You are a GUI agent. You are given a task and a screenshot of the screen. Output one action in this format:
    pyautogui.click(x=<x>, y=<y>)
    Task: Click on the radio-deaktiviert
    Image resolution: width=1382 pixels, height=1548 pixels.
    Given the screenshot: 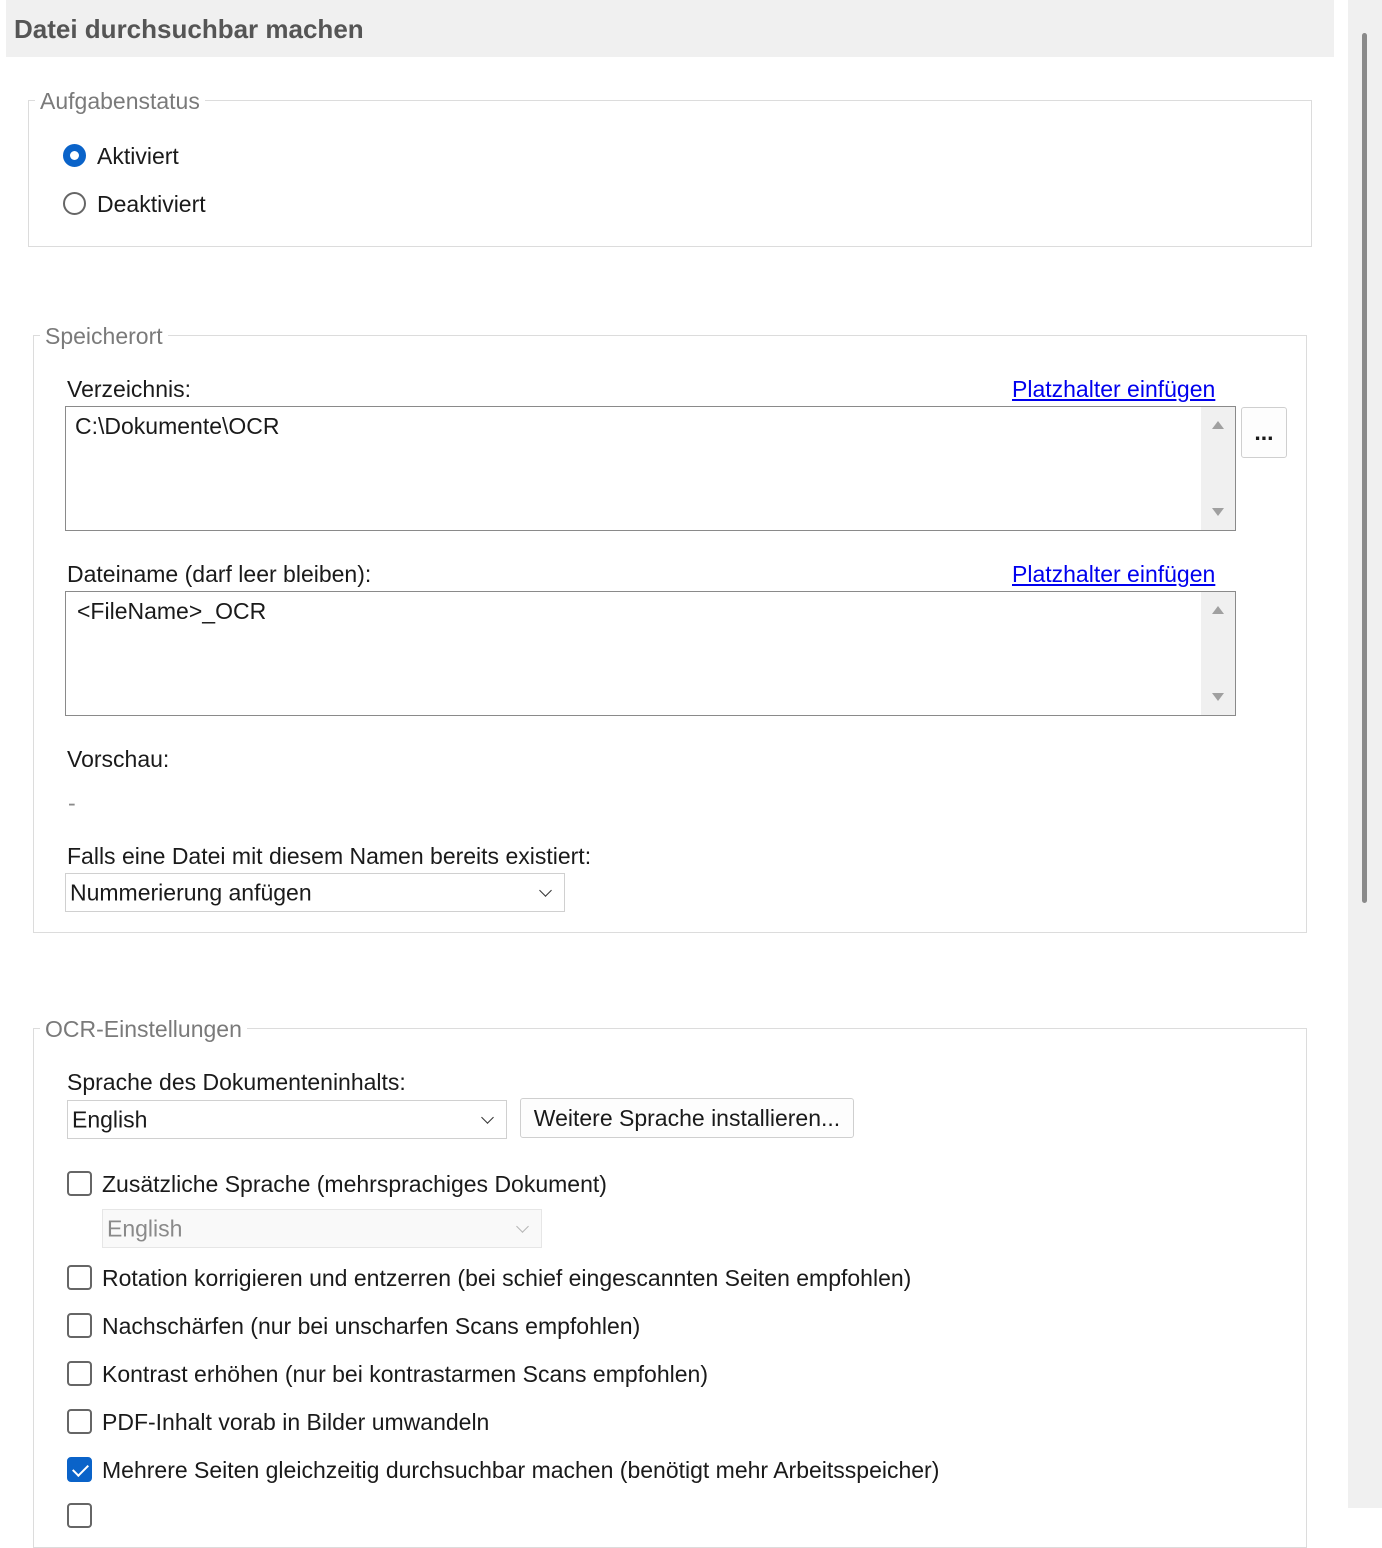 What is the action you would take?
    pyautogui.click(x=74, y=203)
    